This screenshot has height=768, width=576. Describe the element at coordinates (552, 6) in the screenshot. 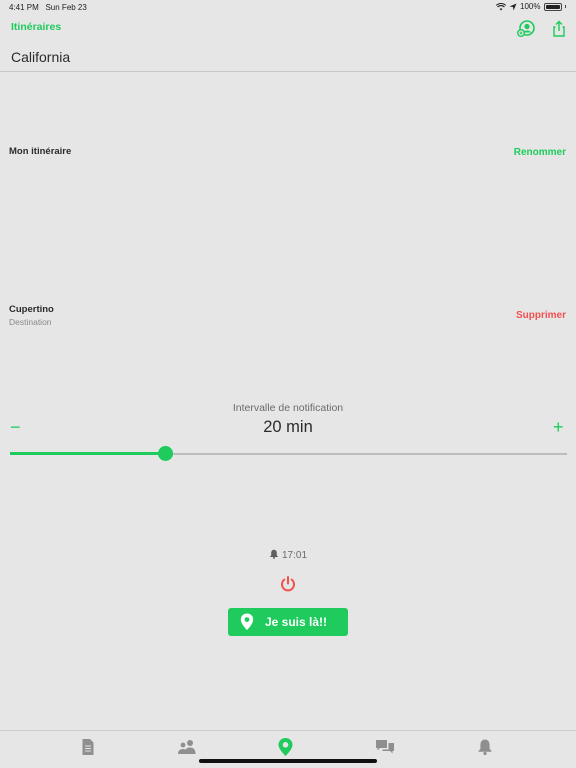

I see `battery-icon` at that location.